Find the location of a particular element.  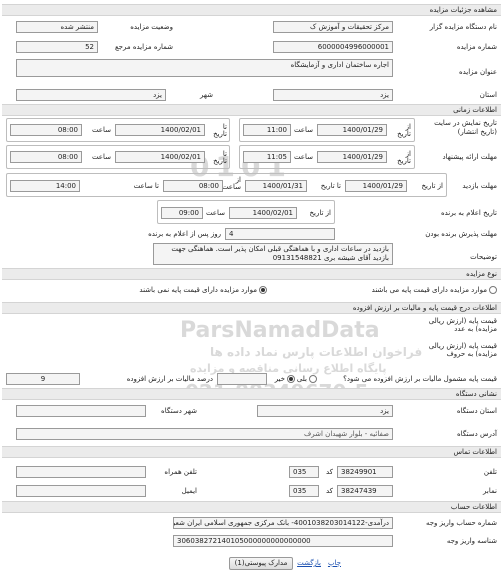

visit-from-date-field: 1400/01/29 is located at coordinates (376, 186).